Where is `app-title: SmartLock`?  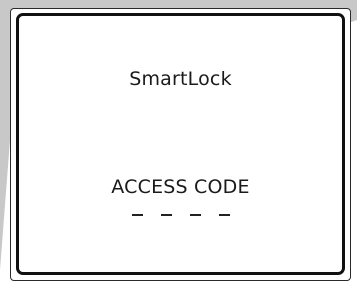
app-title: SmartLock is located at coordinates (180, 79).